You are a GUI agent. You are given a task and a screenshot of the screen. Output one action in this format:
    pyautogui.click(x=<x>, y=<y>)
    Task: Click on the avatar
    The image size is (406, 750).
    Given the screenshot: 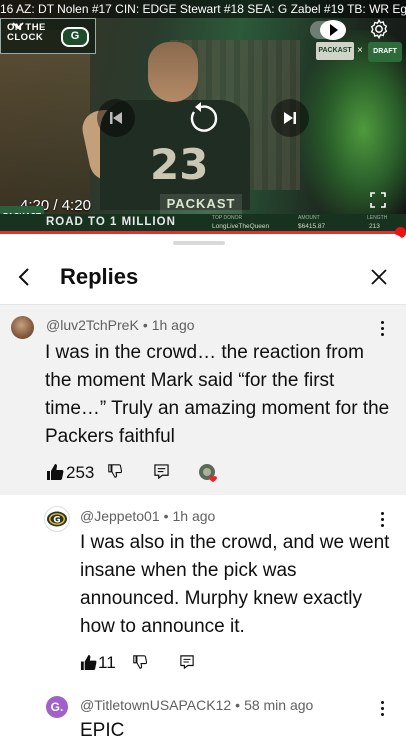 What is the action you would take?
    pyautogui.click(x=22, y=327)
    